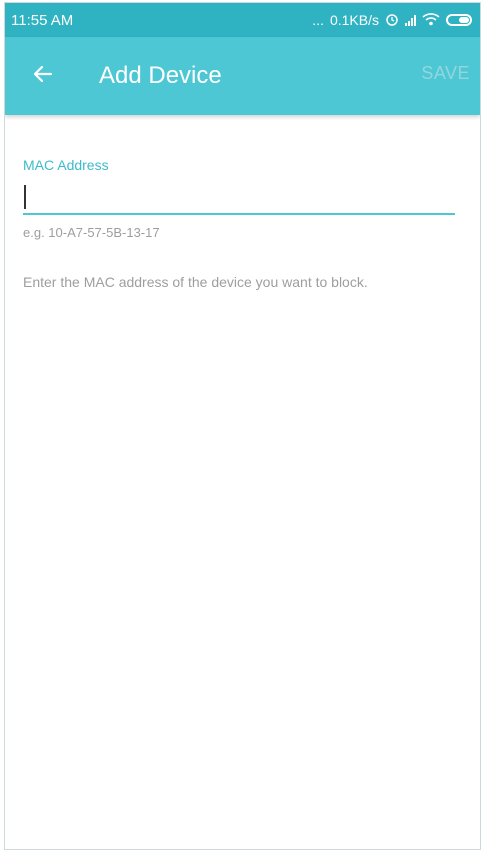 Image resolution: width=485 pixels, height=856 pixels. What do you see at coordinates (431, 20) in the screenshot?
I see `wifi-icon` at bounding box center [431, 20].